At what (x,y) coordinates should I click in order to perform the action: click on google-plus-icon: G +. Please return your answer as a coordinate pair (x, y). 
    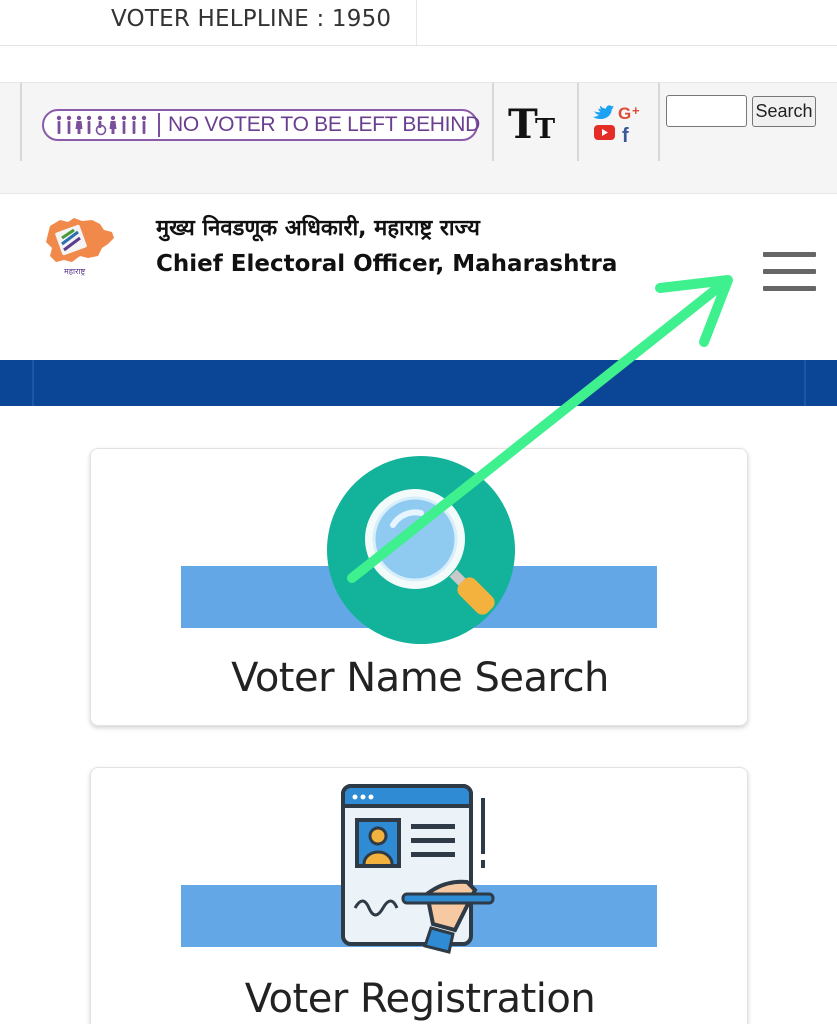
    Looking at the image, I should click on (629, 113).